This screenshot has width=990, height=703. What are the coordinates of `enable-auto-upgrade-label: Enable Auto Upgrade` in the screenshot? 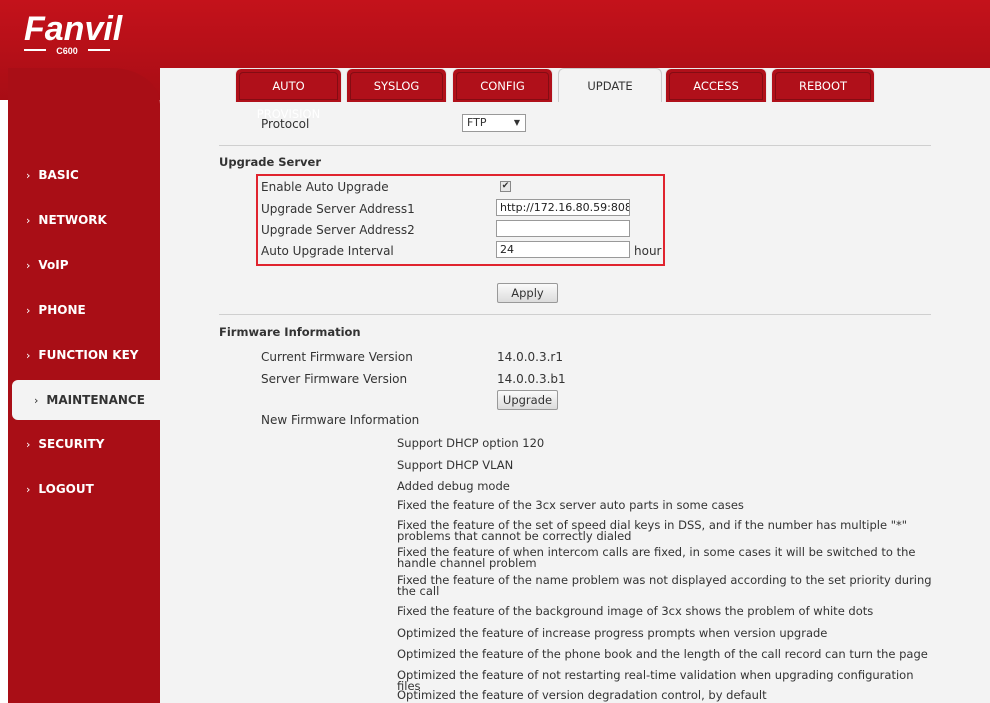 It's located at (325, 187).